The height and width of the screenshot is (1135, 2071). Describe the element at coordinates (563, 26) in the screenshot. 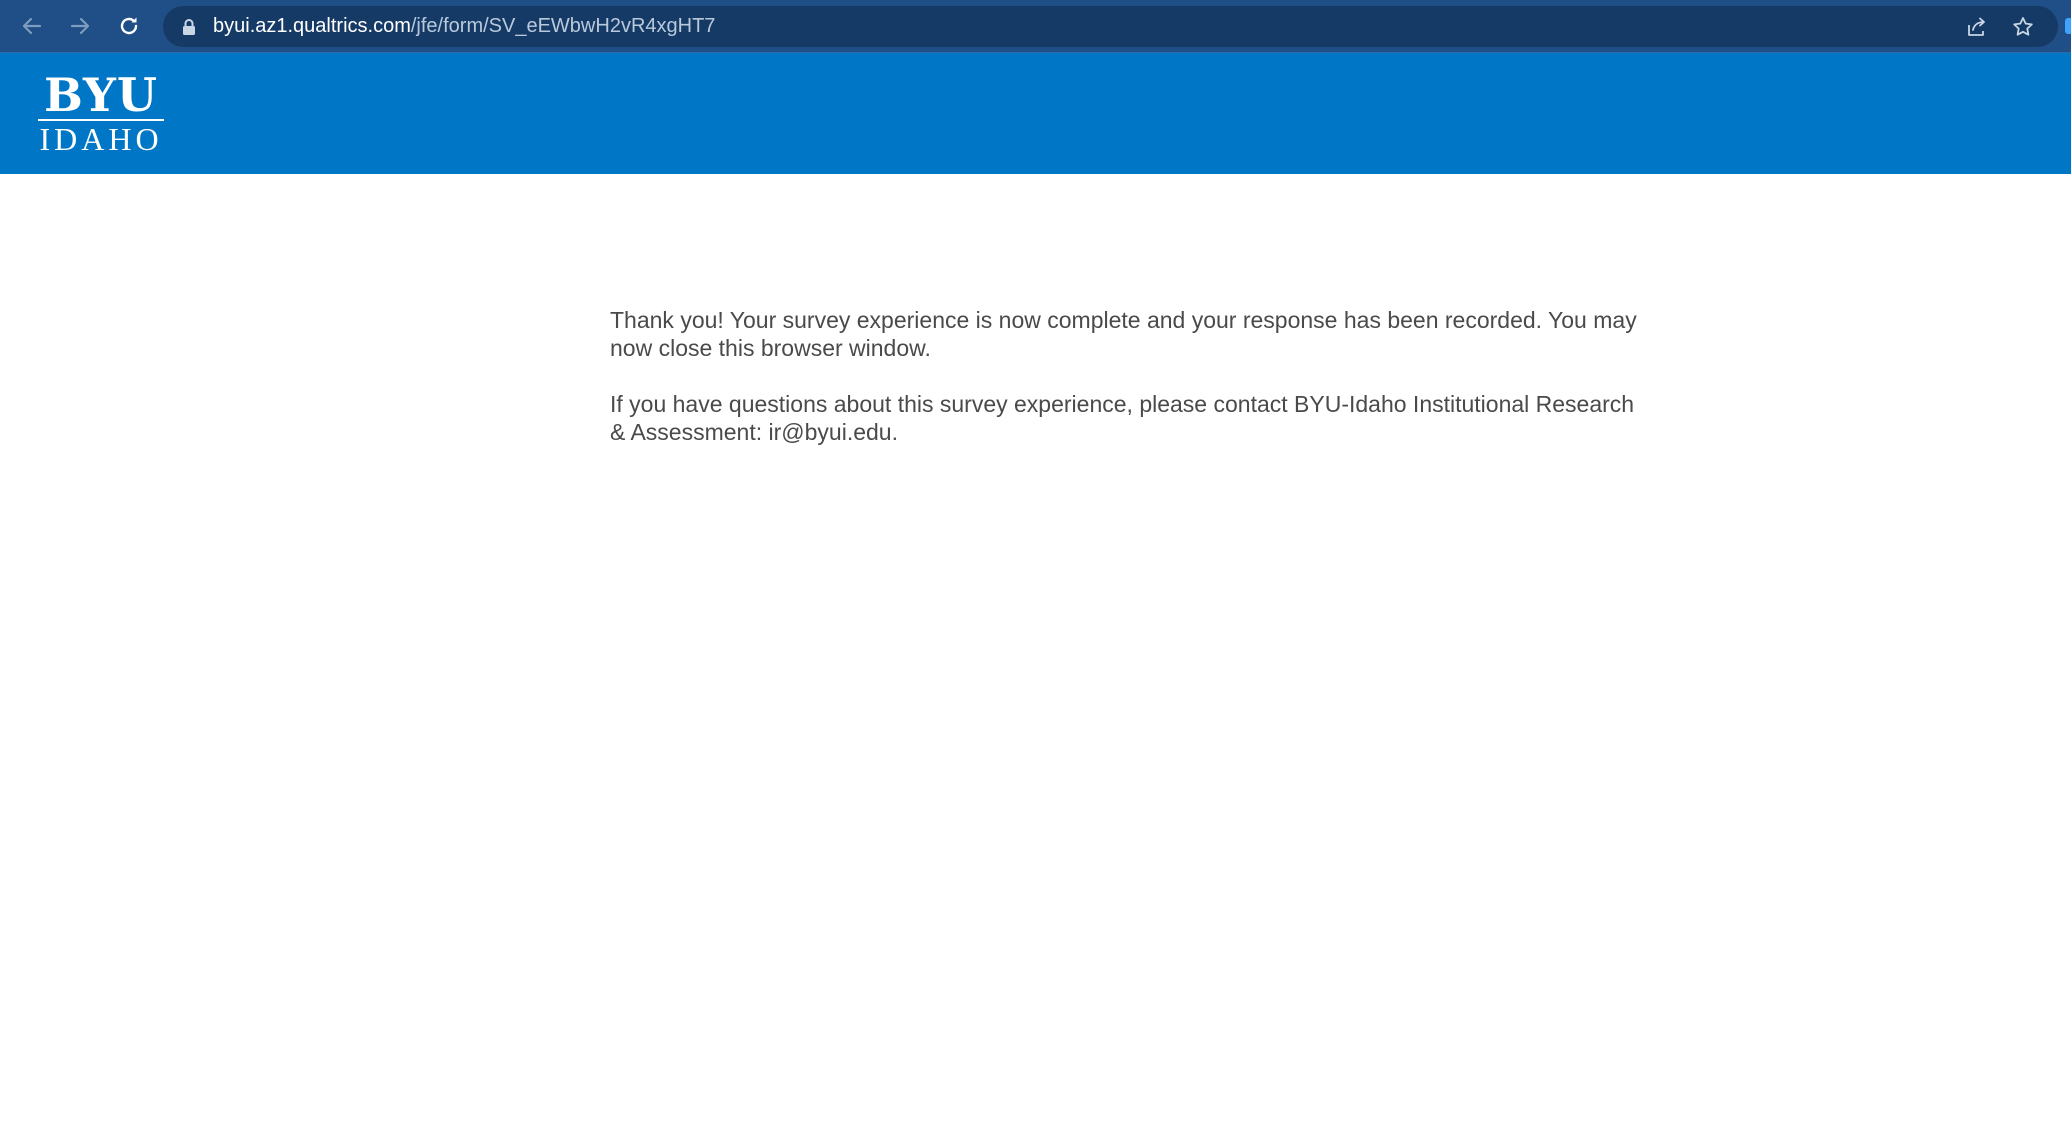

I see `url-path: /jfe/form/SV_eEWbwH2vR4xgHT7` at that location.